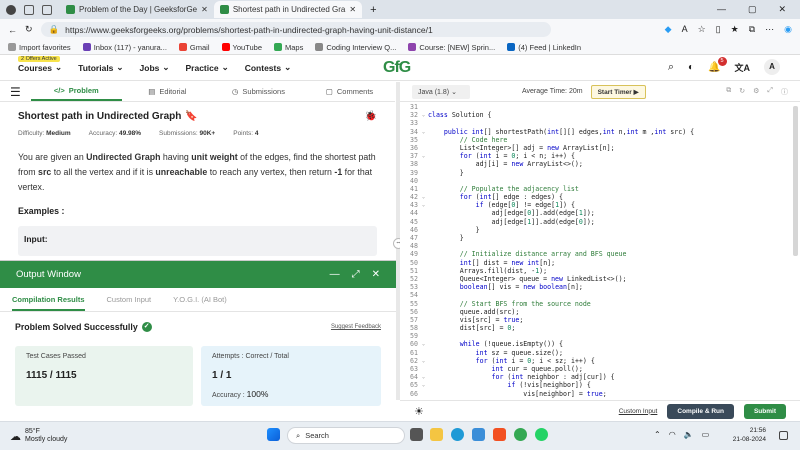 Image resolution: width=800 pixels, height=450 pixels. What do you see at coordinates (541, 434) in the screenshot?
I see `whatsapp-icon` at bounding box center [541, 434].